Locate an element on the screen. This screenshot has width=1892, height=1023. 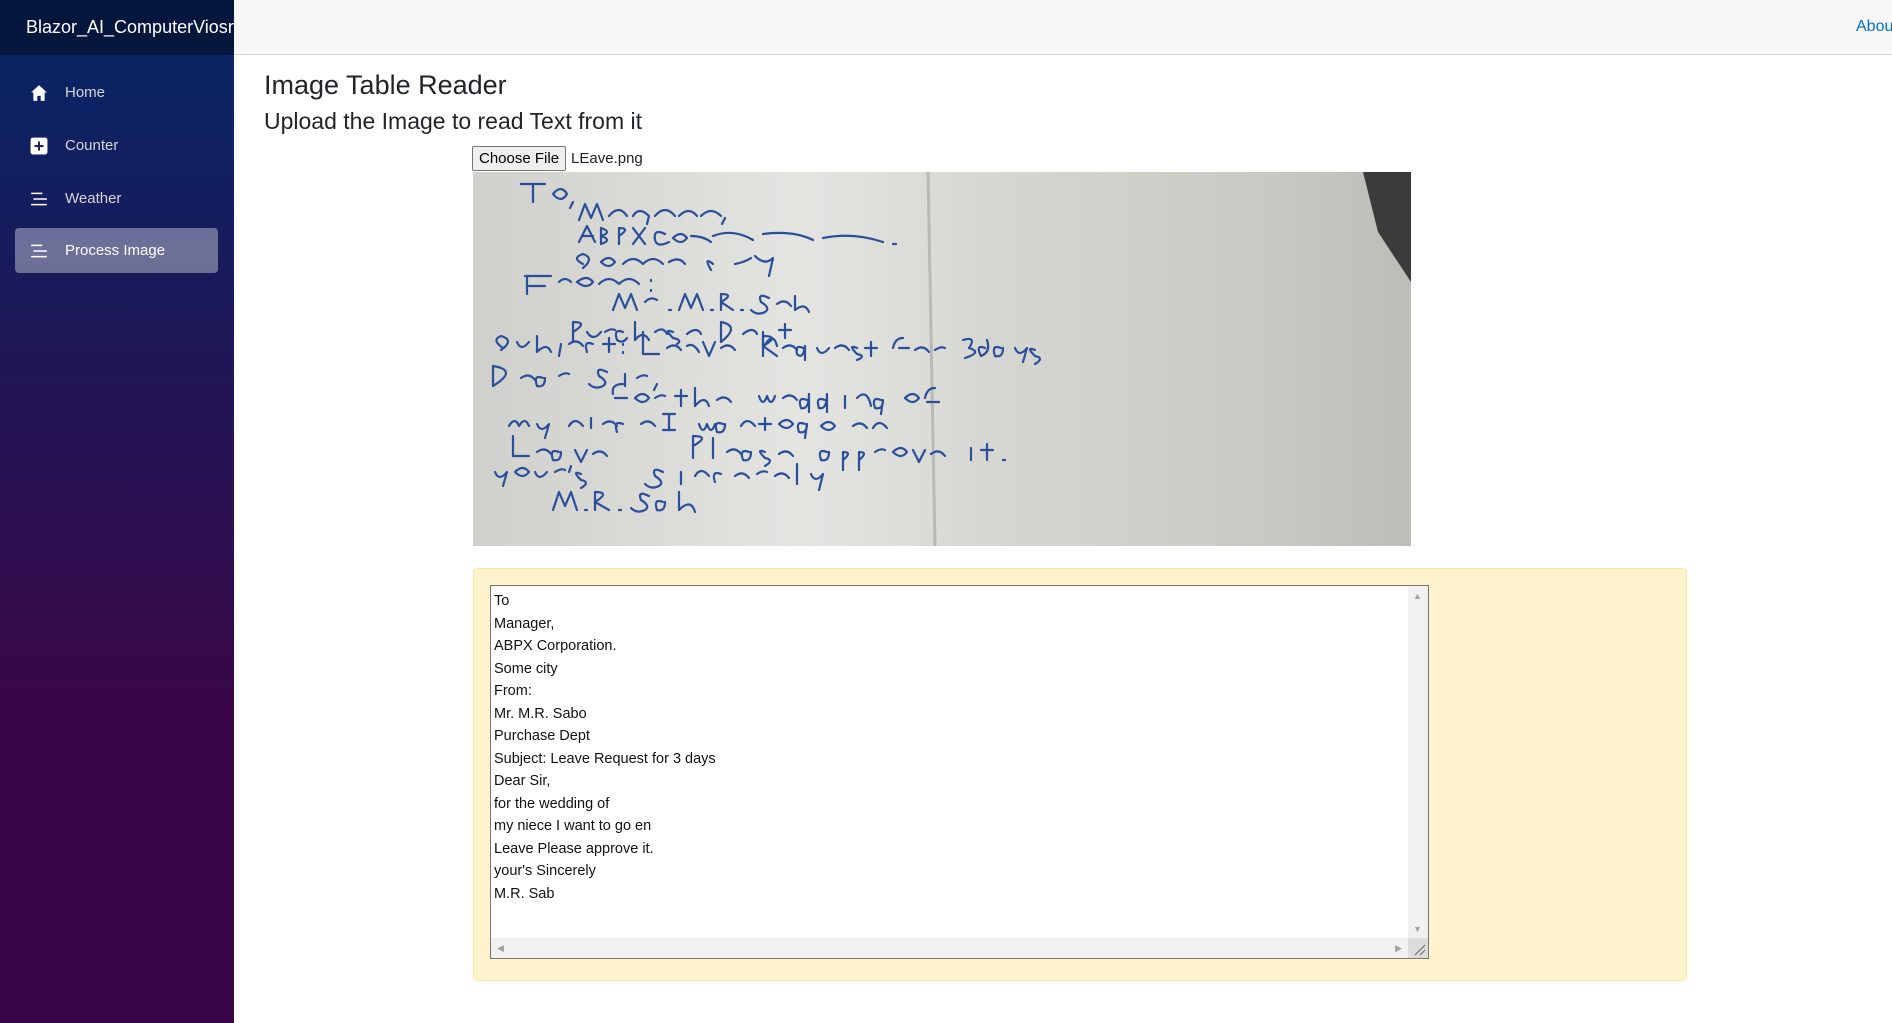
selected-file-name: LEave.png is located at coordinates (607, 158).